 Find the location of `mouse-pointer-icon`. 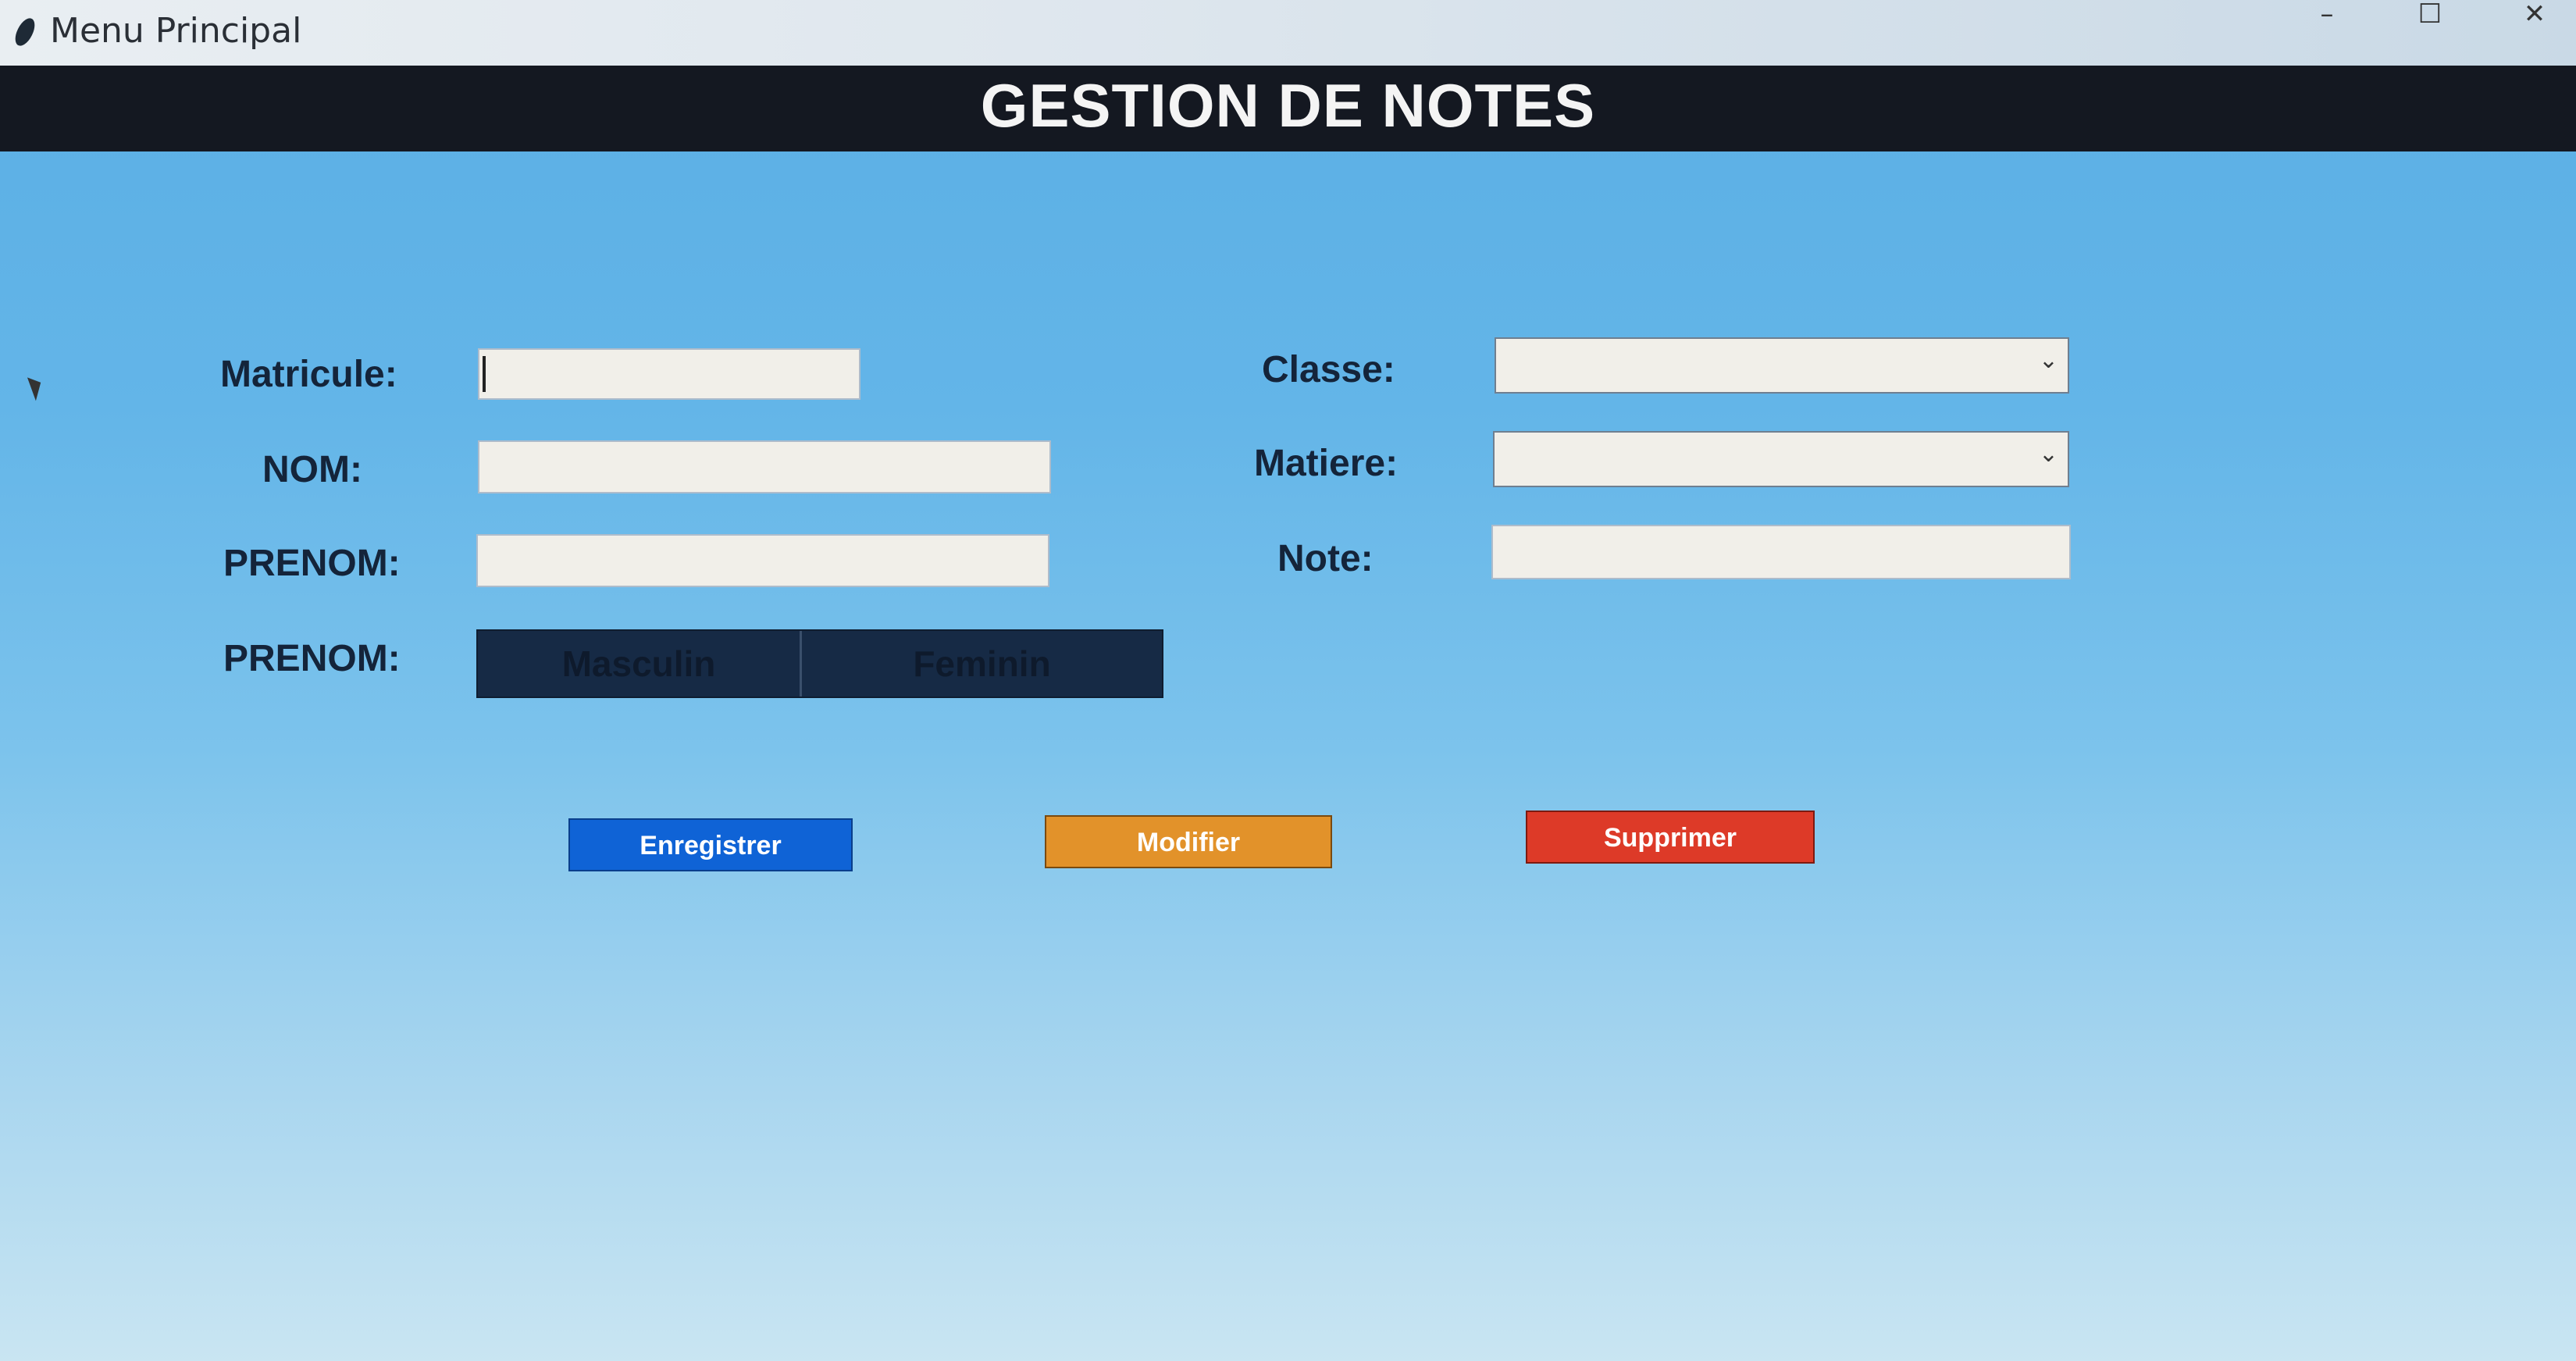

mouse-pointer-icon is located at coordinates (37, 387).